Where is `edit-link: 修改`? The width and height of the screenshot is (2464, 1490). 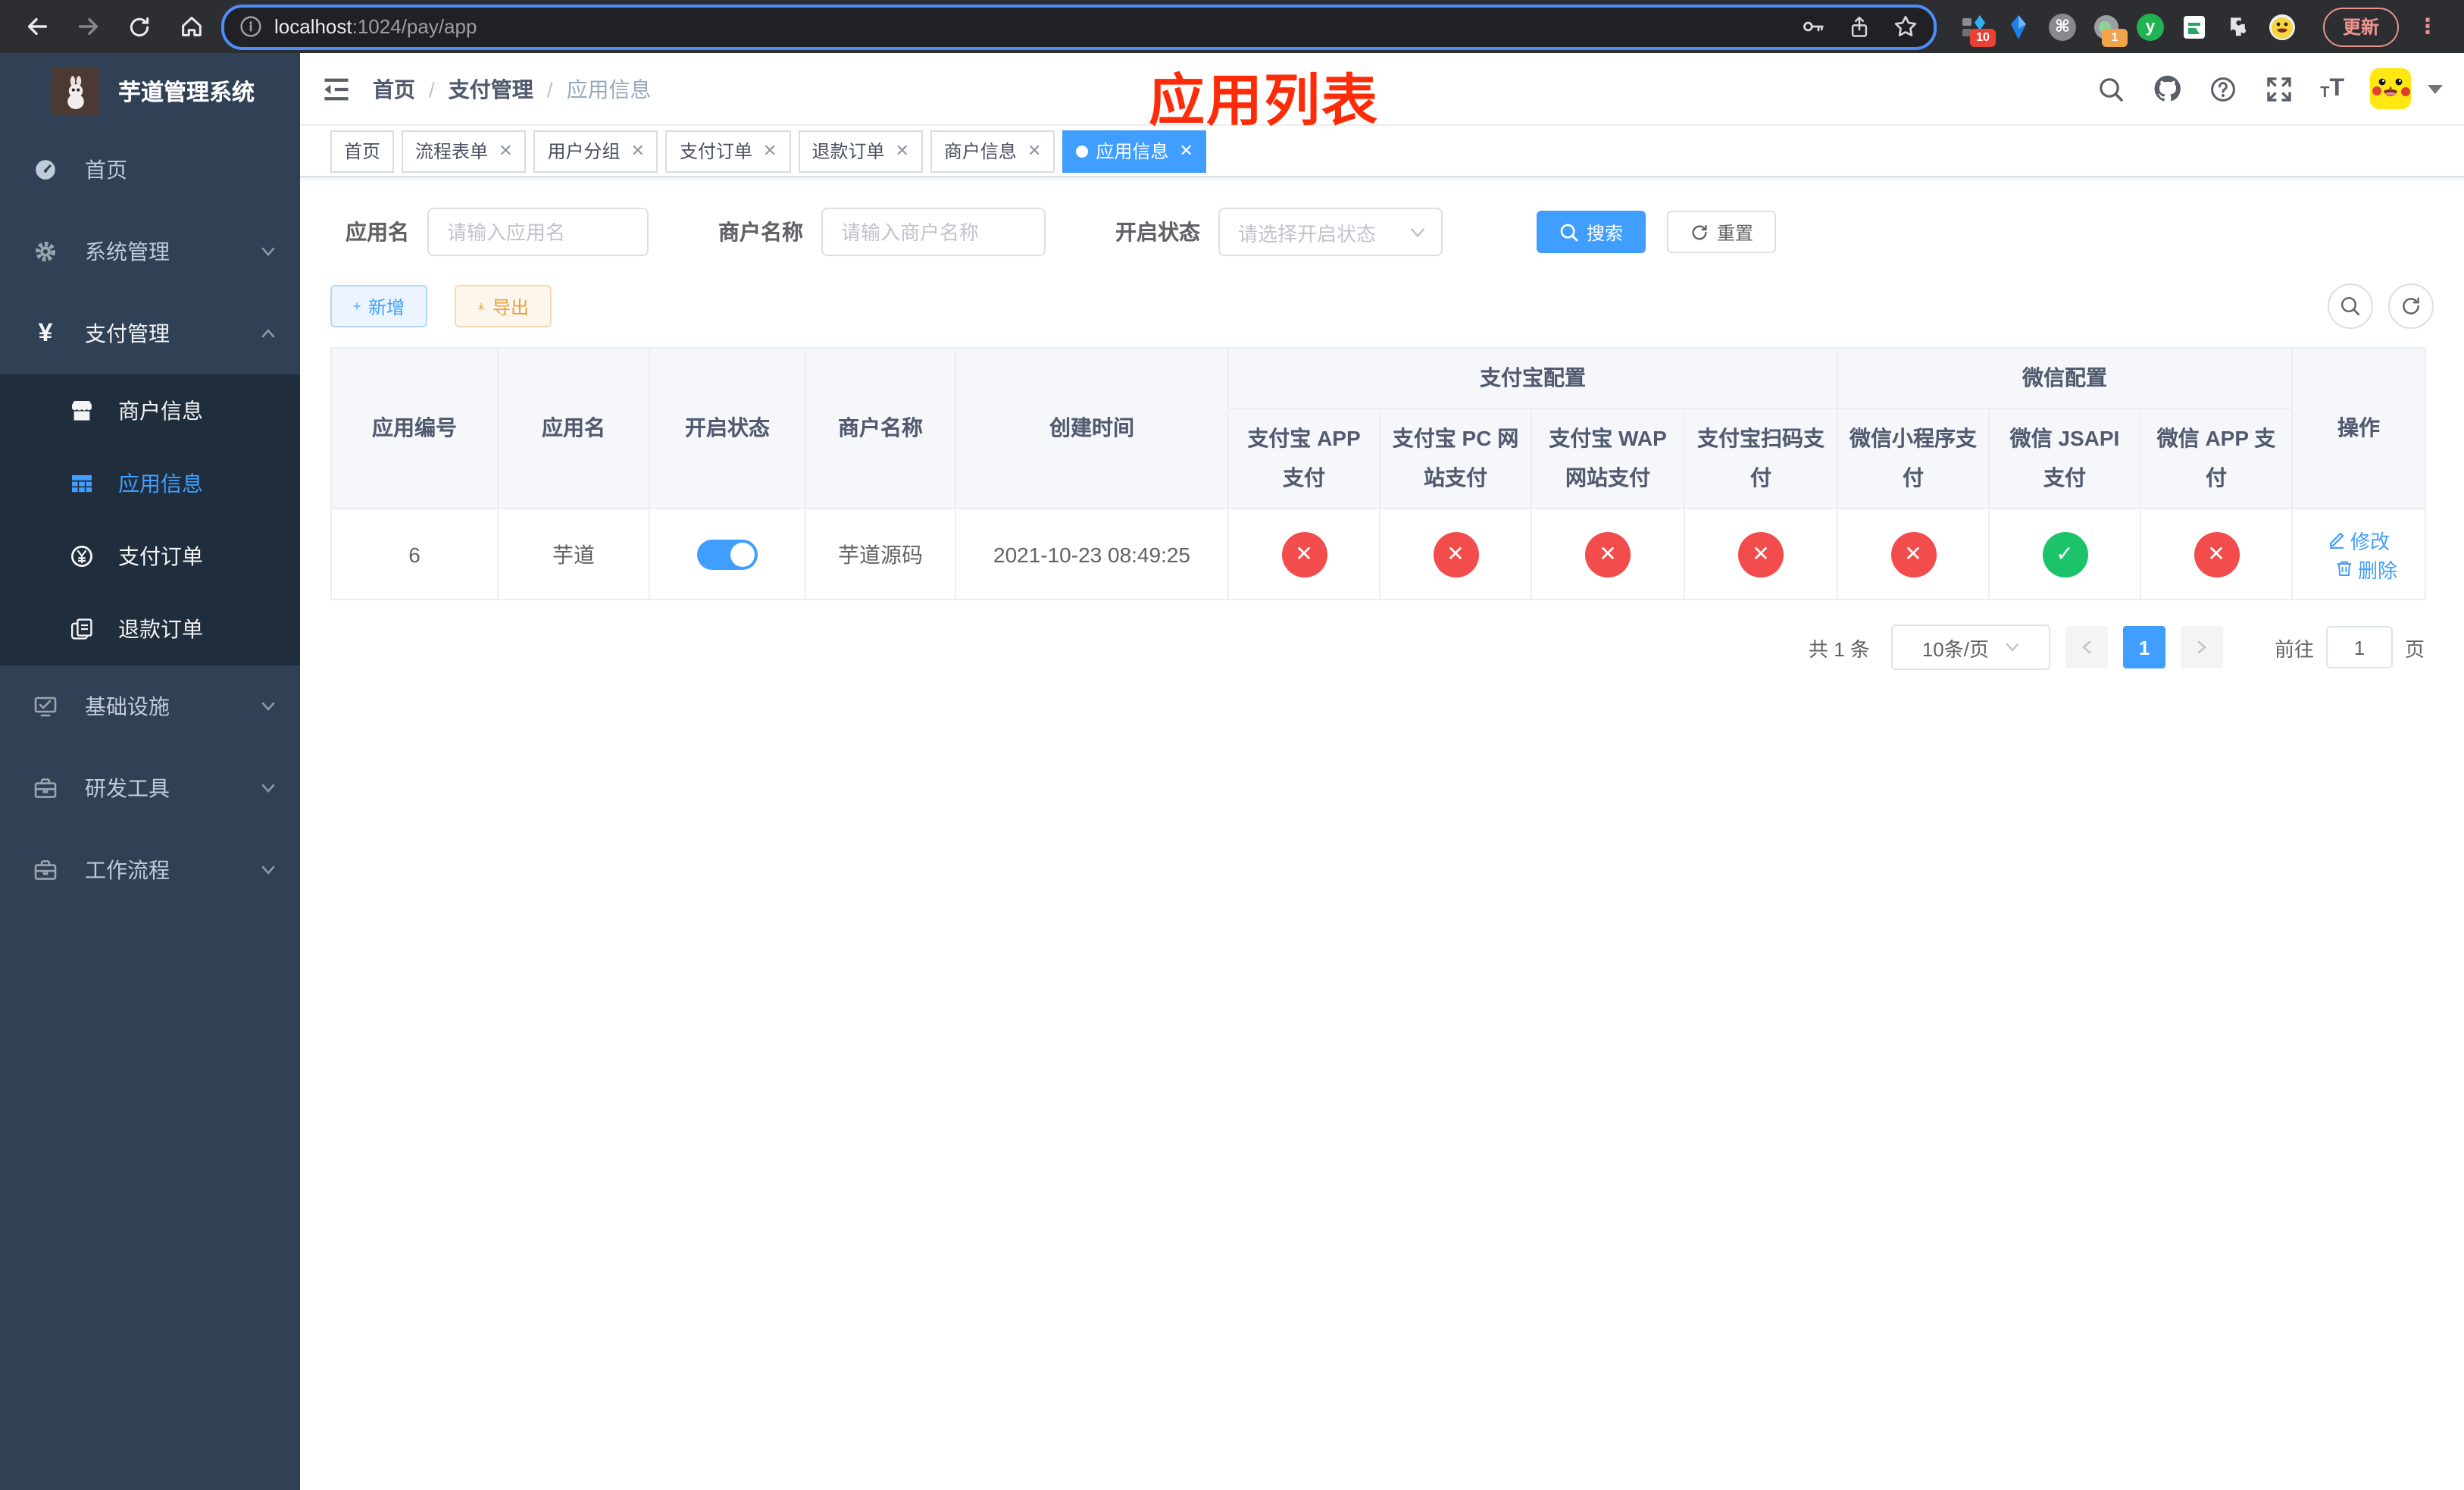
edit-link: 修改 is located at coordinates (2359, 539).